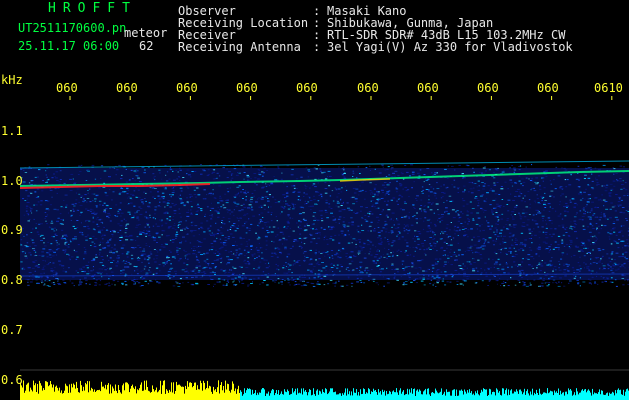 The width and height of the screenshot is (629, 400). Describe the element at coordinates (317, 47) in the screenshot. I see `antenna-colon: :` at that location.